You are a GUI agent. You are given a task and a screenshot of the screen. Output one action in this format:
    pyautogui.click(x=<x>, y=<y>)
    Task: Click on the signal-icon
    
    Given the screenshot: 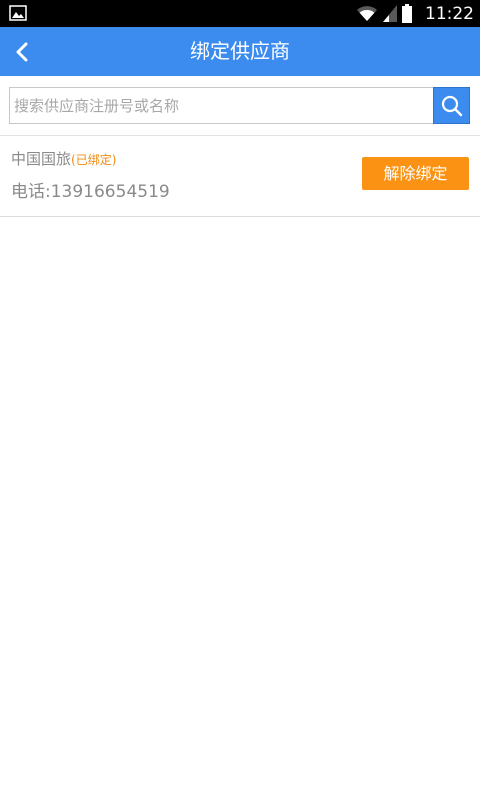 What is the action you would take?
    pyautogui.click(x=390, y=13)
    